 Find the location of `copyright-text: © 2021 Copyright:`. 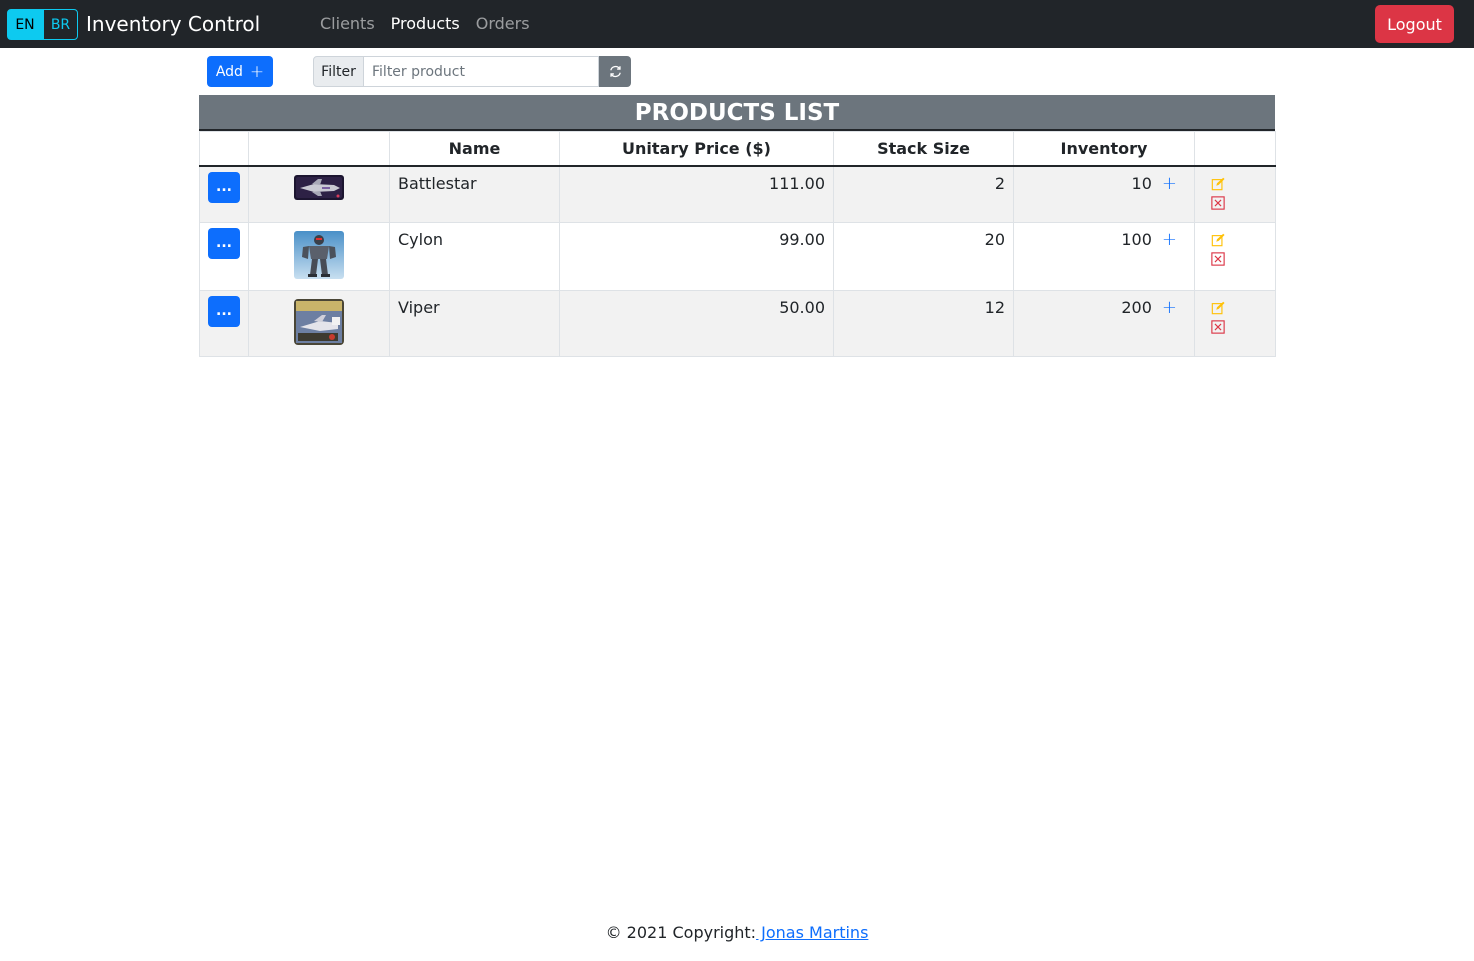

copyright-text: © 2021 Copyright: is located at coordinates (681, 932).